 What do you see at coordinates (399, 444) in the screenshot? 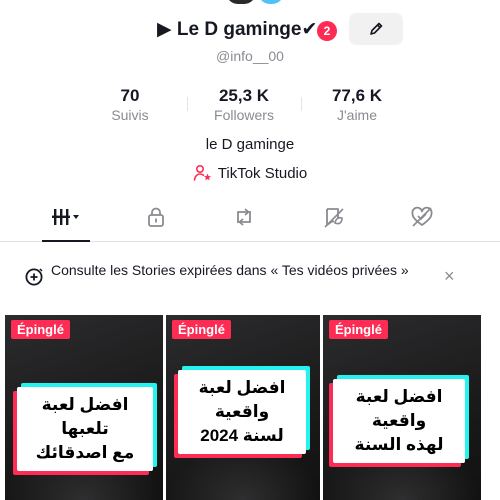
I see `card-line: لهذه السنة` at bounding box center [399, 444].